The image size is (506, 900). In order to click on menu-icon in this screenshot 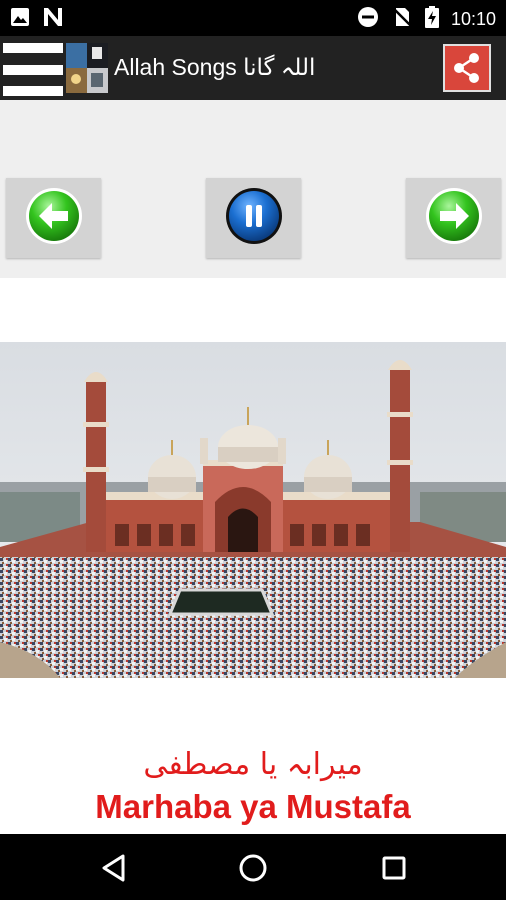, I will do `click(33, 68)`.